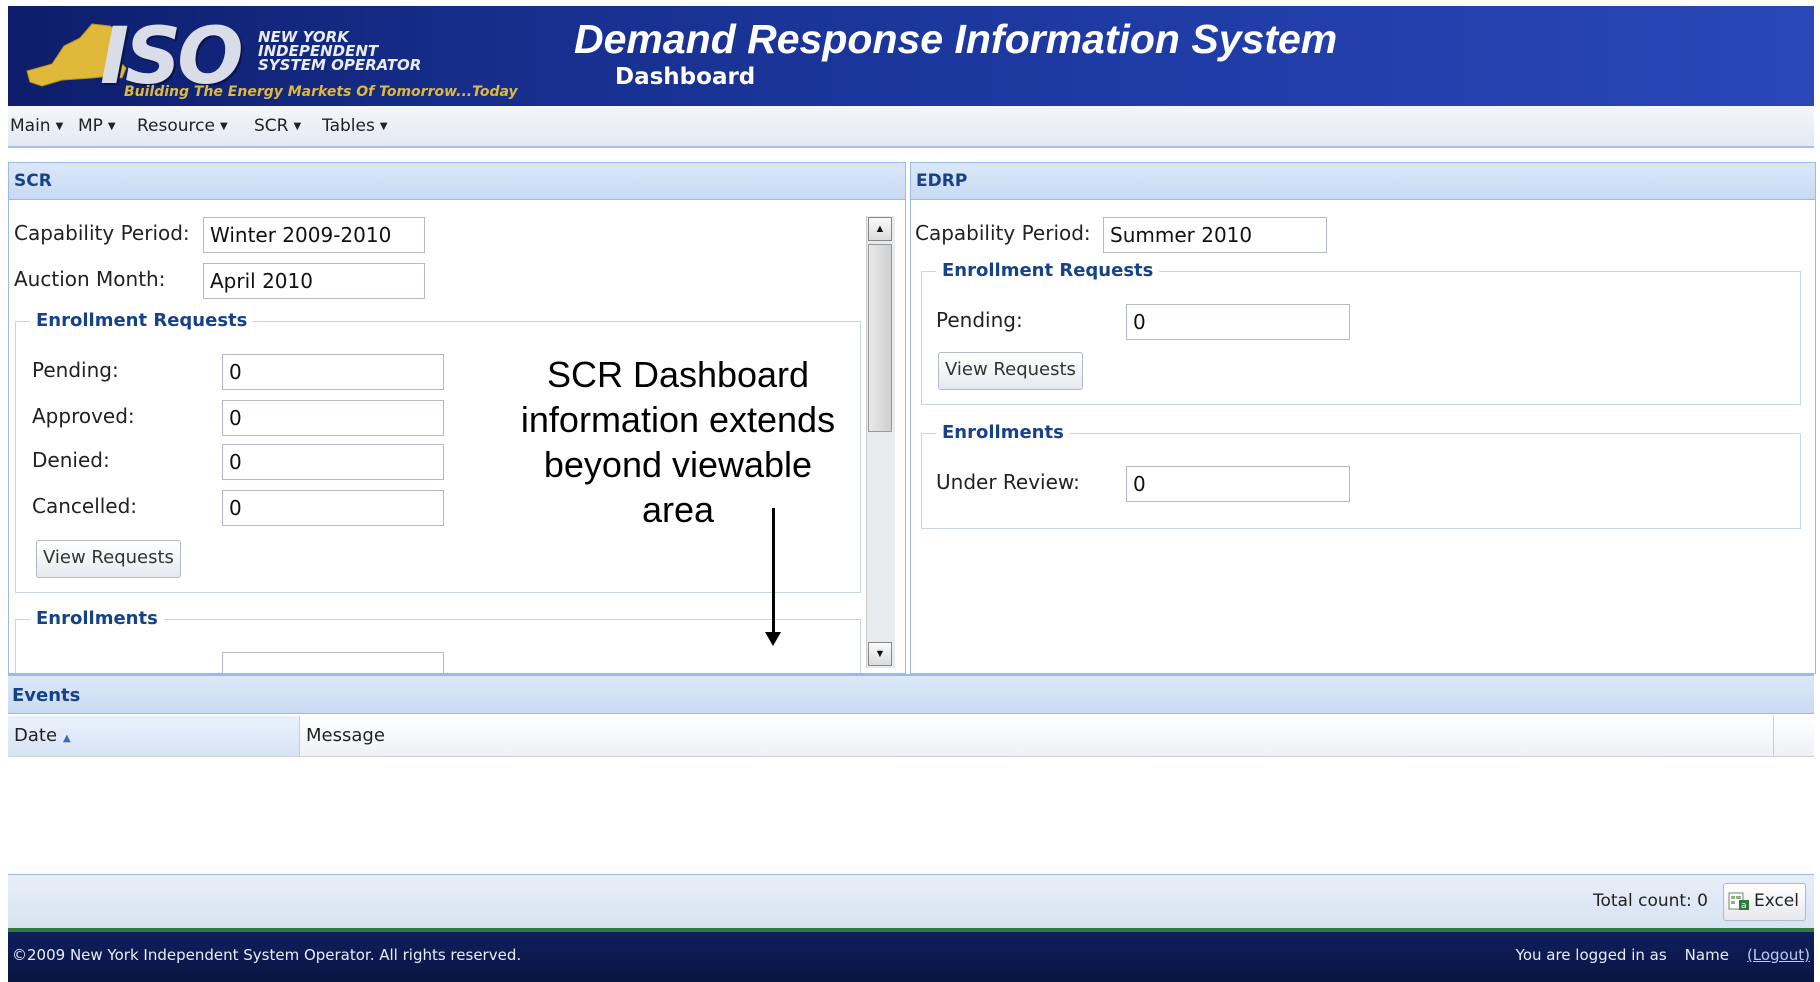  What do you see at coordinates (333, 662) in the screenshot?
I see `scr-enrollments-field` at bounding box center [333, 662].